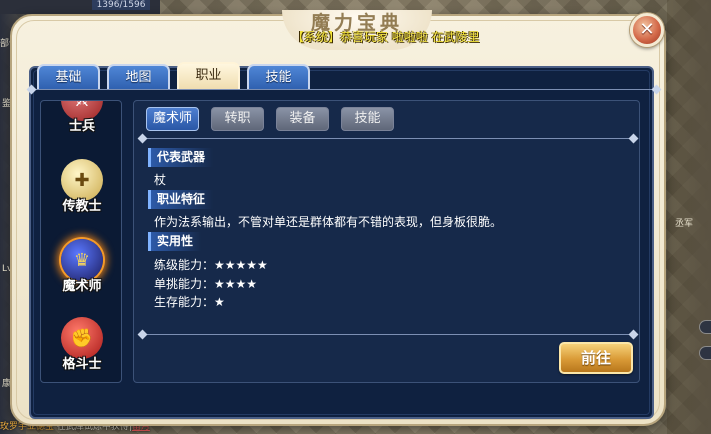  What do you see at coordinates (270, 119) in the screenshot?
I see `sub-tab-bar: 魔术师 转职 装备 技能` at bounding box center [270, 119].